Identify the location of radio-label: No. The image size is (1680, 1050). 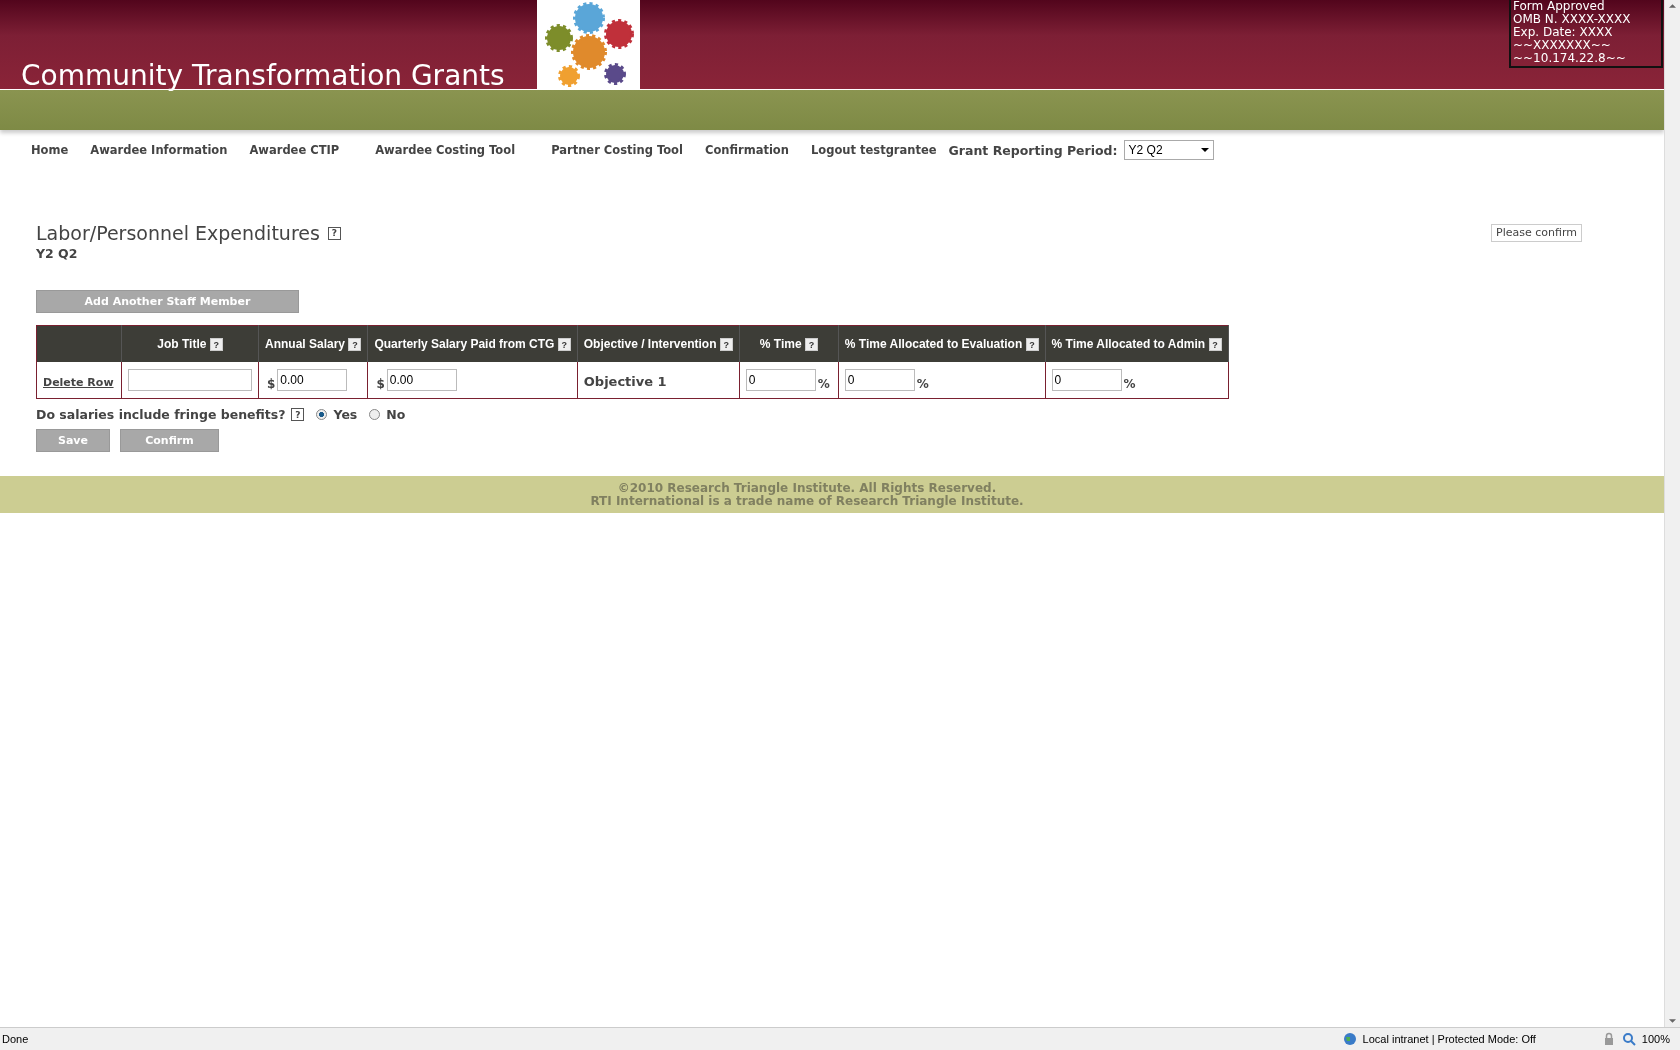
(396, 414).